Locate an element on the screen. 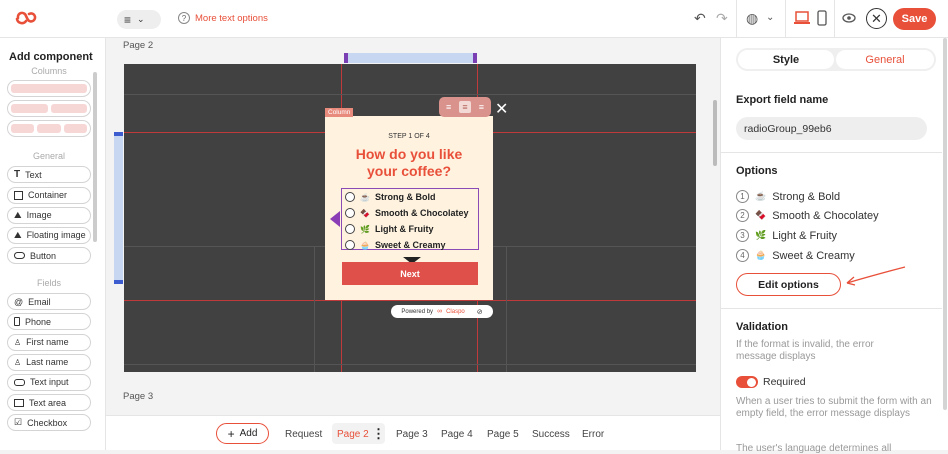  field-checkbox: ☑ Checkbox is located at coordinates (49, 423).